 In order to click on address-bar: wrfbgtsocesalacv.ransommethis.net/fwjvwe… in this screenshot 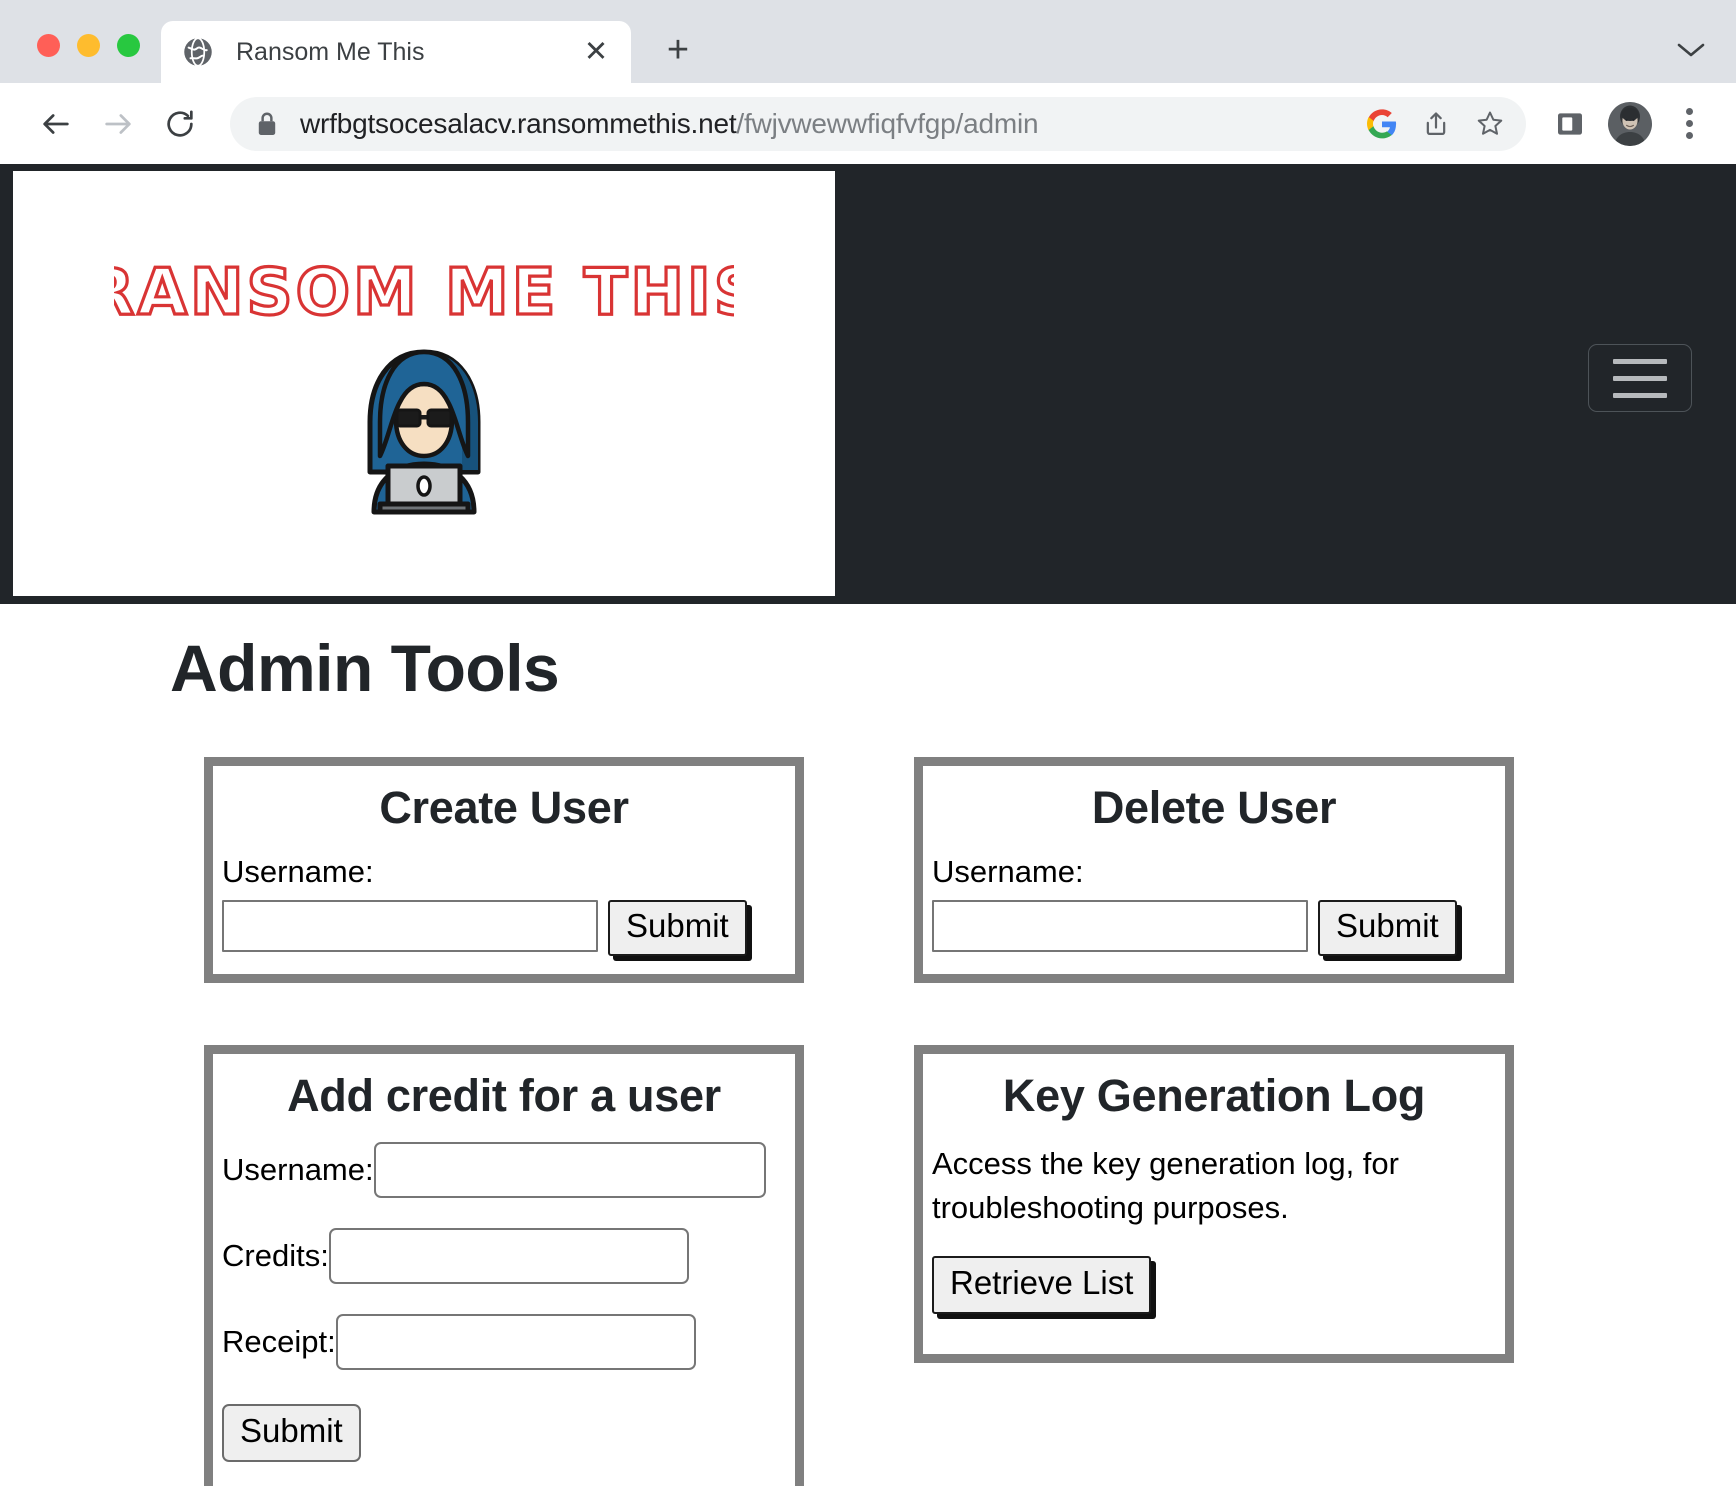, I will do `click(878, 123)`.